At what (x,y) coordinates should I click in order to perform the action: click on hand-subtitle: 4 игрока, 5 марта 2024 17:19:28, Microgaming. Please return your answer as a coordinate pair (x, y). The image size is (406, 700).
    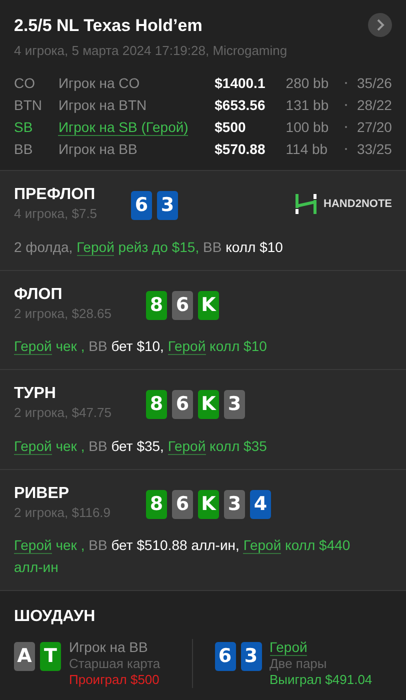
    Looking at the image, I should click on (151, 51).